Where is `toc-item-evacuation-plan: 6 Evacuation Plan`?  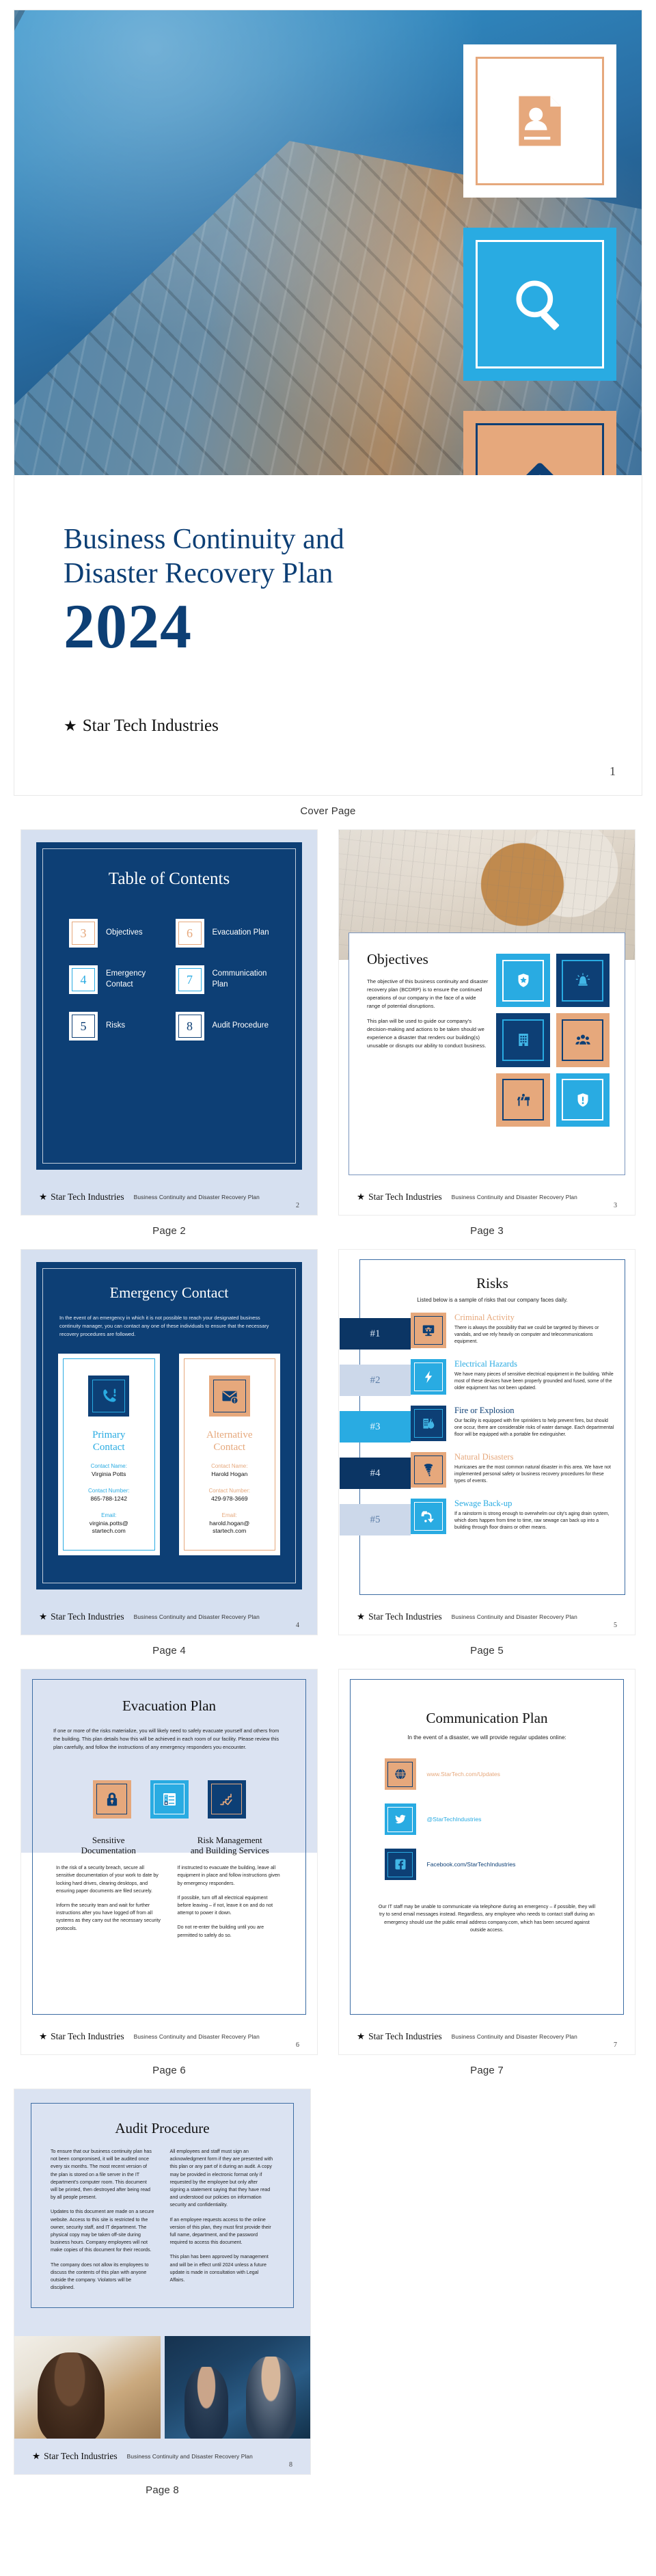
toc-item-evacuation-plan: 6 Evacuation Plan is located at coordinates (223, 933).